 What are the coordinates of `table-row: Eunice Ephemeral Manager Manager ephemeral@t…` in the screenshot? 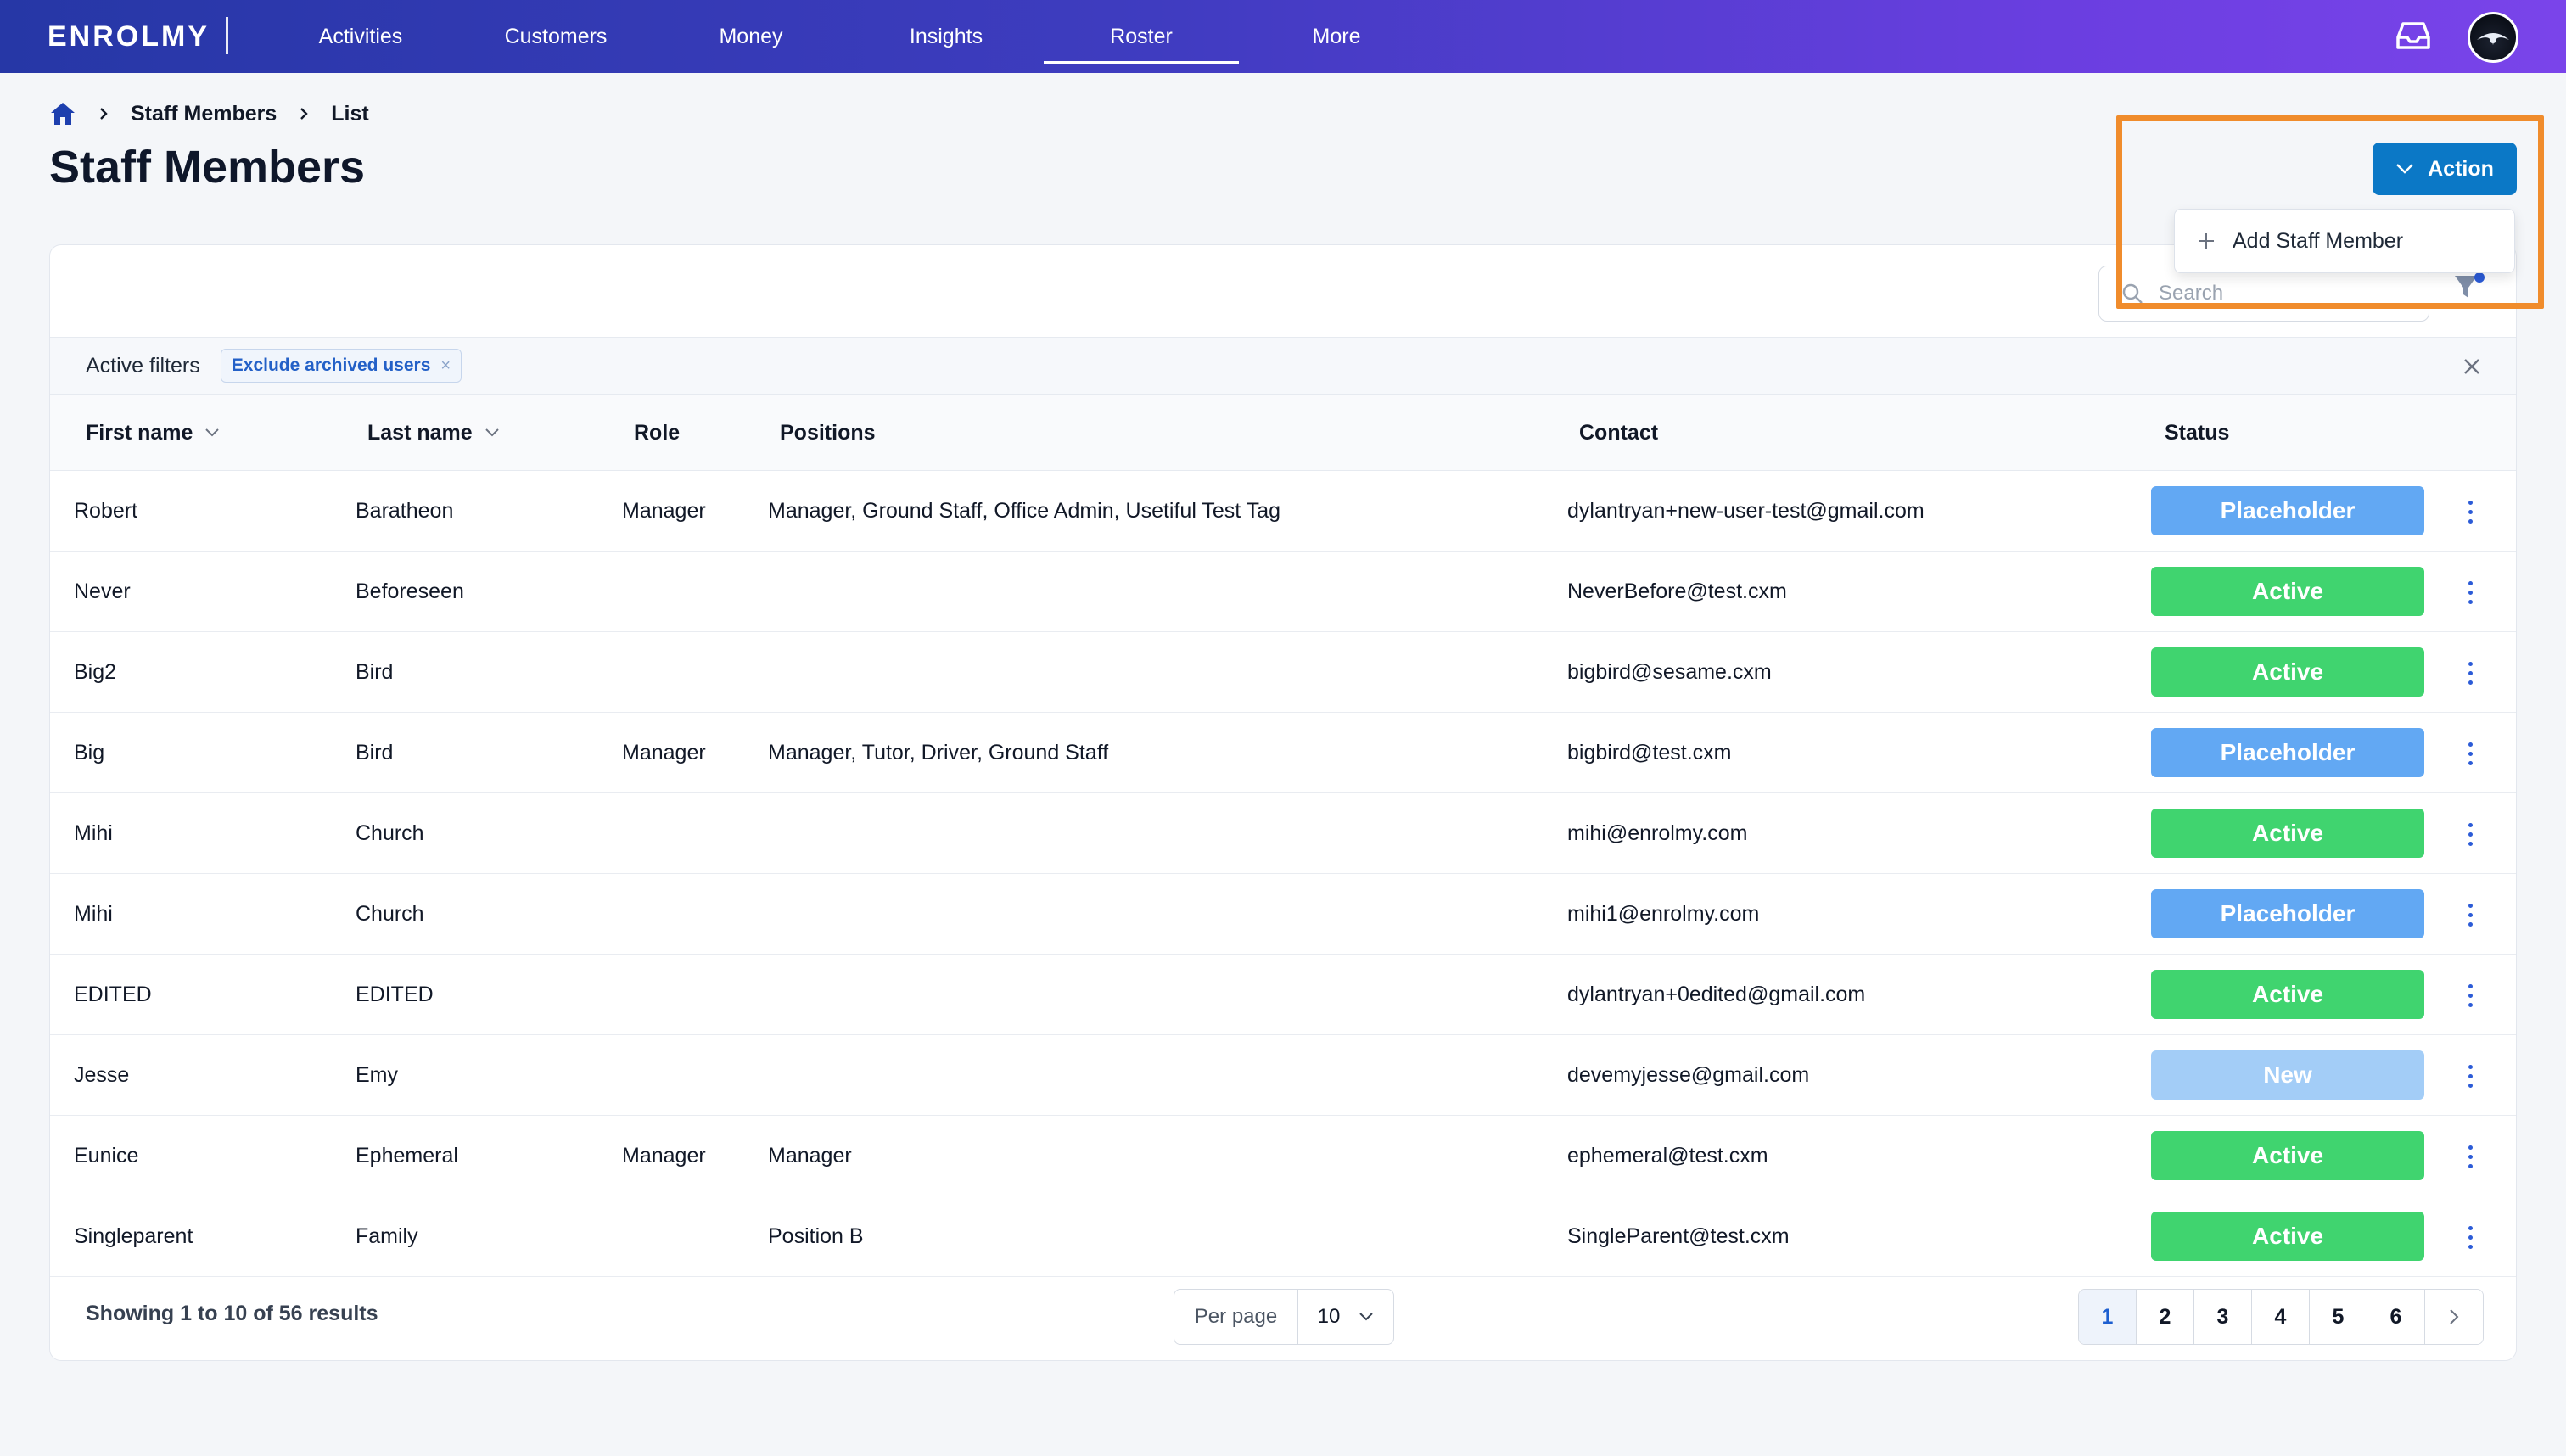 It's located at (1283, 1156).